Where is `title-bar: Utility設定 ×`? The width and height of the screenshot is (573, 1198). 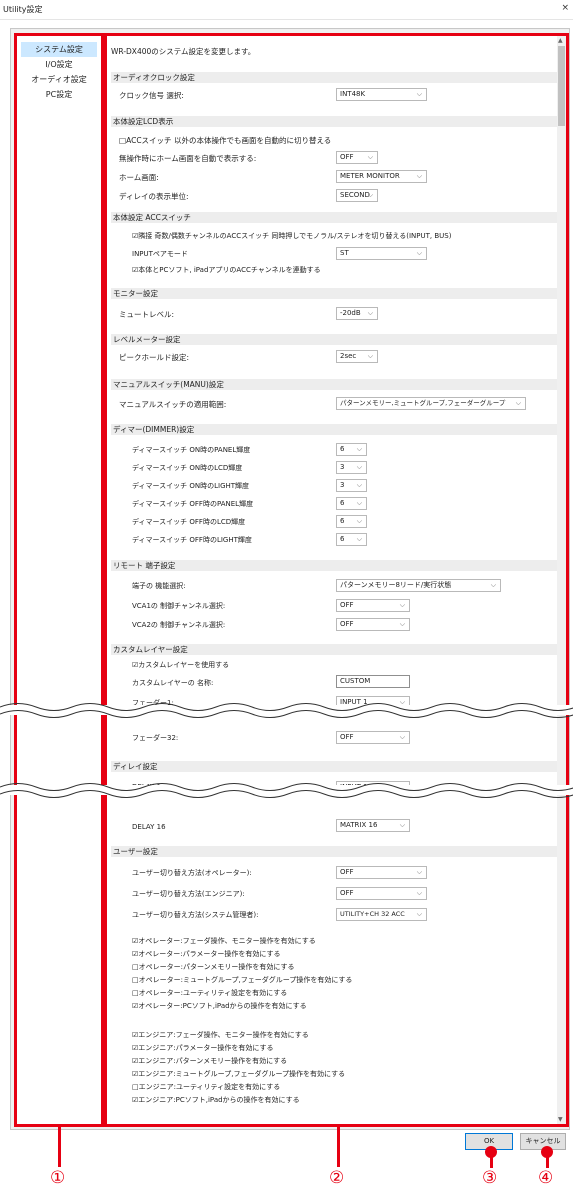
title-bar: Utility設定 × is located at coordinates (286, 10).